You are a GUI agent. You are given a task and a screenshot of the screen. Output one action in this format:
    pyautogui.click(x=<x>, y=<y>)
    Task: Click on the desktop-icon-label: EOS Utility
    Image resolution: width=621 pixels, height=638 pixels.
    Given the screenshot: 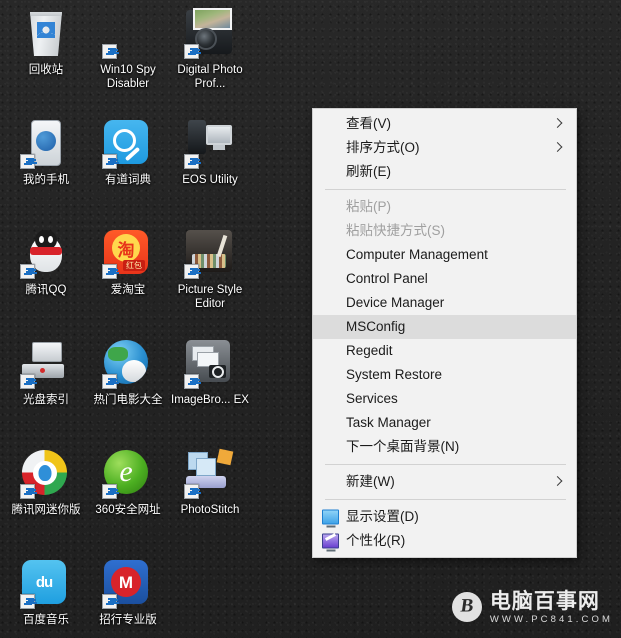 What is the action you would take?
    pyautogui.click(x=210, y=180)
    